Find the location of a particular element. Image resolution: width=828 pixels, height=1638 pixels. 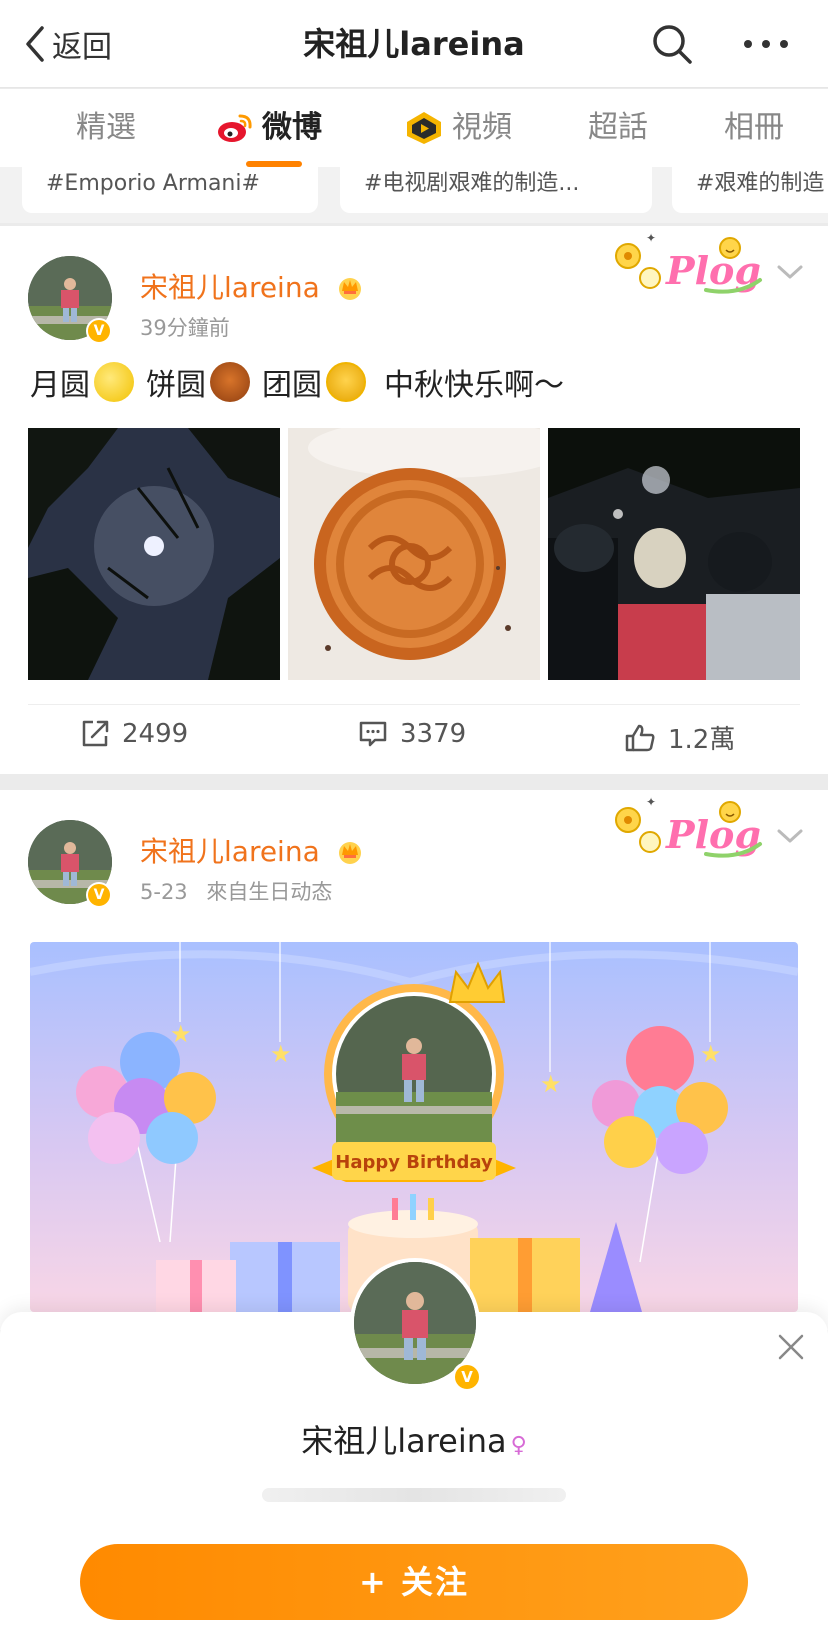

tab-label: 精選 is located at coordinates (106, 127).